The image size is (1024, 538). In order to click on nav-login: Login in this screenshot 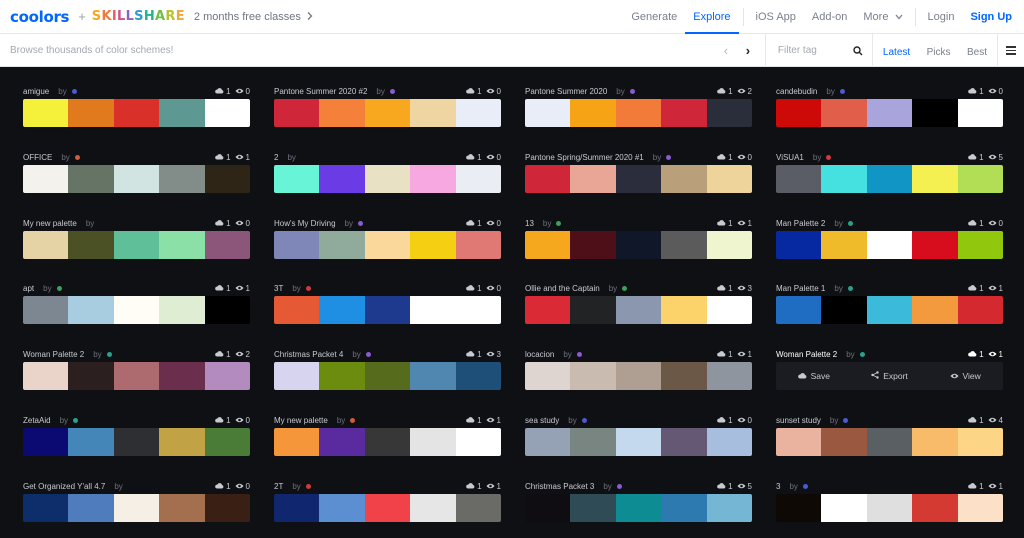, I will do `click(941, 17)`.